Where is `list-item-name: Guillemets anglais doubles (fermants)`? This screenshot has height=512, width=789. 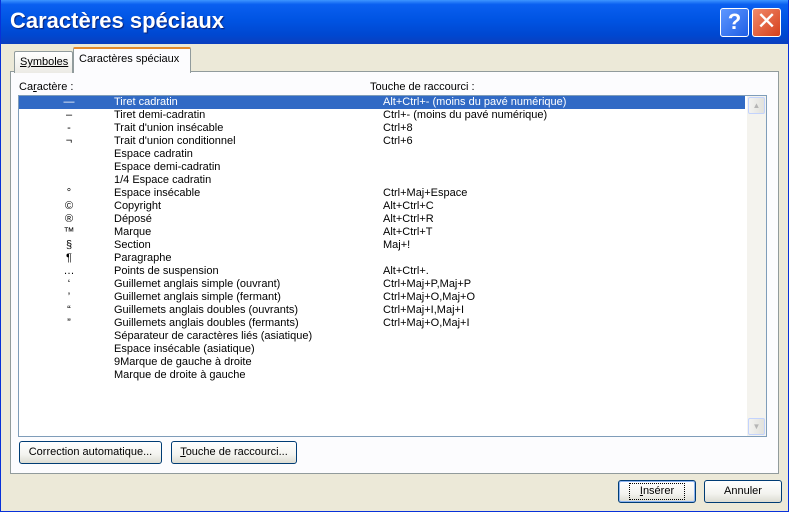
list-item-name: Guillemets anglais doubles (fermants) is located at coordinates (206, 323).